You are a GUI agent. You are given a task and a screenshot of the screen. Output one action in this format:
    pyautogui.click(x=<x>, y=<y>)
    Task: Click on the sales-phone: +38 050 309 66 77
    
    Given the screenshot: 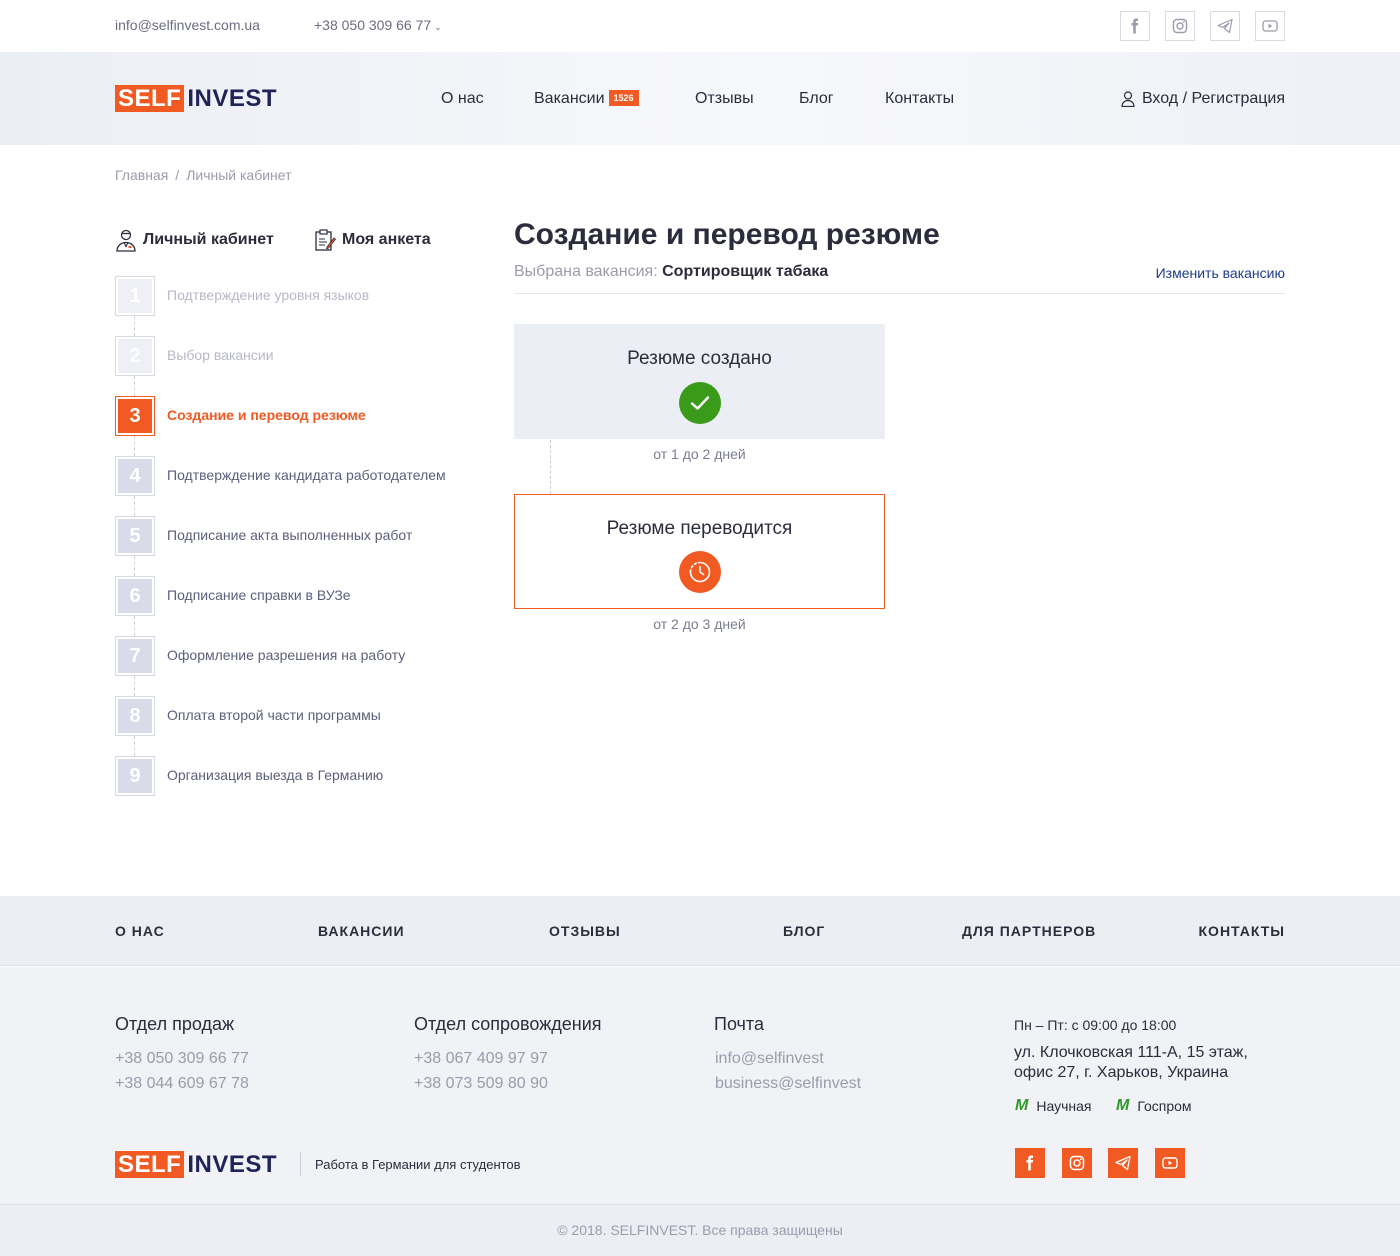 What is the action you would take?
    pyautogui.click(x=182, y=1059)
    